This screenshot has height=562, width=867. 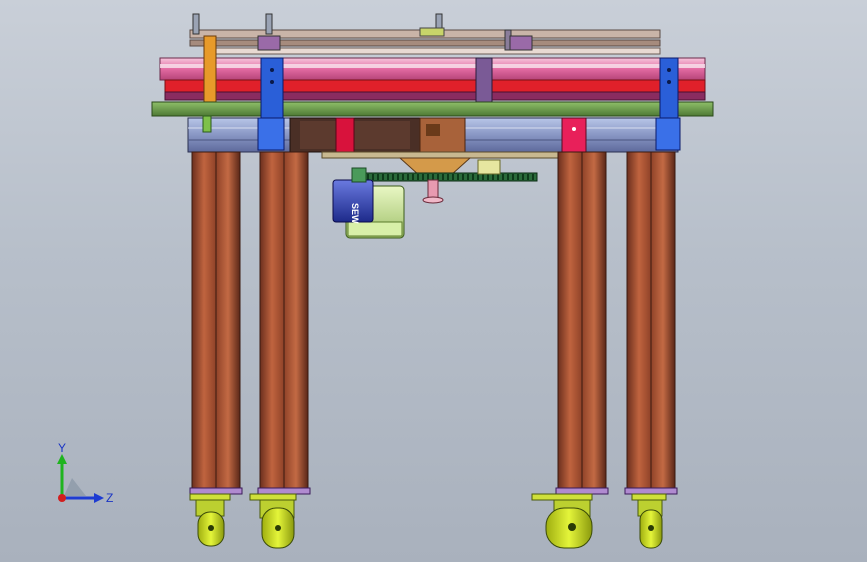 I want to click on drive-chain, so click(x=451, y=177).